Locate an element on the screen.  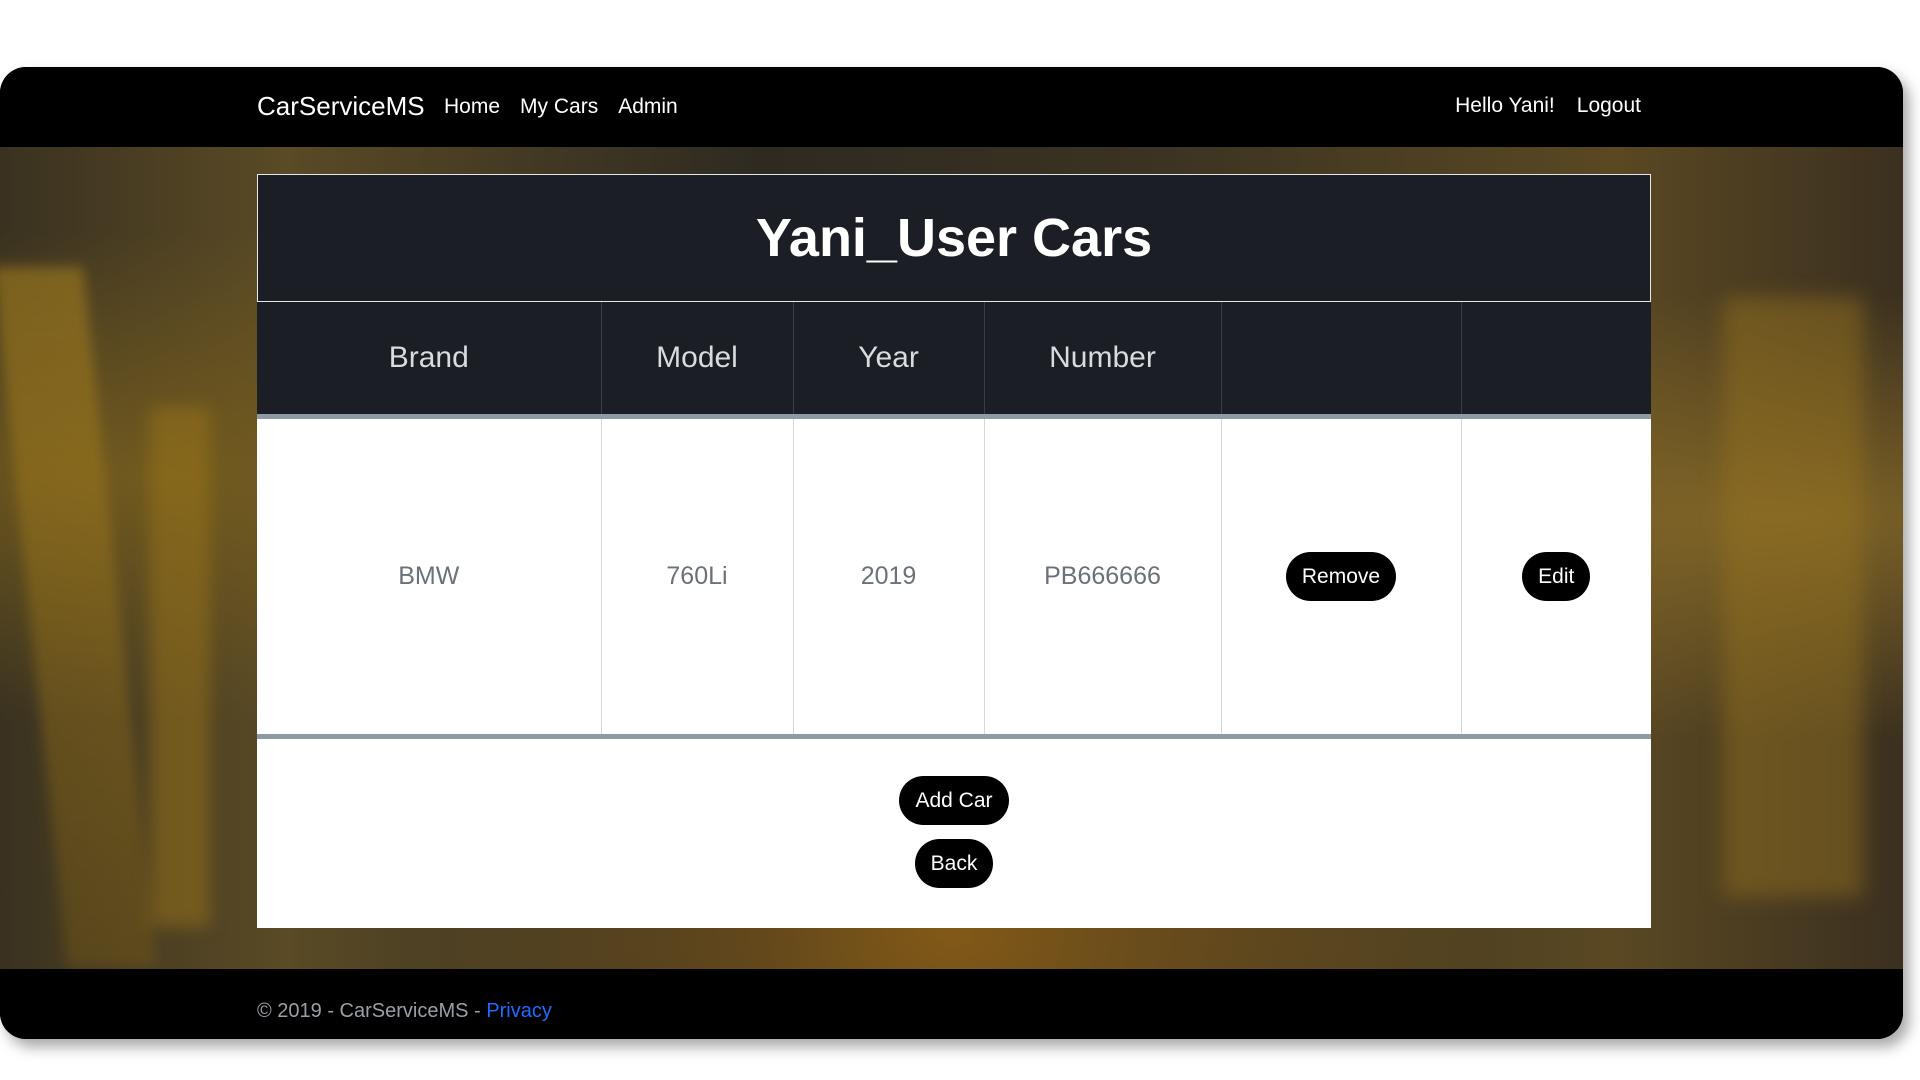
cell-number: PB666666 is located at coordinates (1103, 577).